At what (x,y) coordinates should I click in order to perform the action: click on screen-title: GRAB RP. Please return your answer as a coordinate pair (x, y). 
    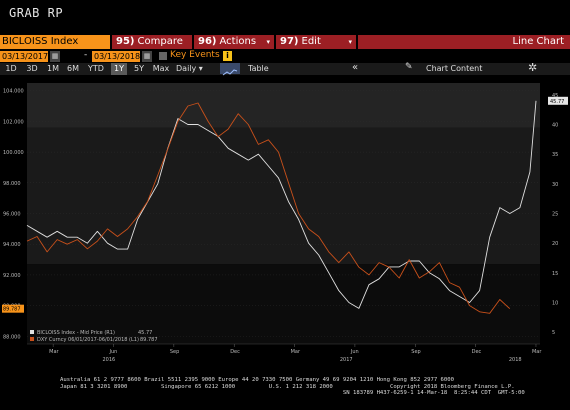
    Looking at the image, I should click on (36, 13).